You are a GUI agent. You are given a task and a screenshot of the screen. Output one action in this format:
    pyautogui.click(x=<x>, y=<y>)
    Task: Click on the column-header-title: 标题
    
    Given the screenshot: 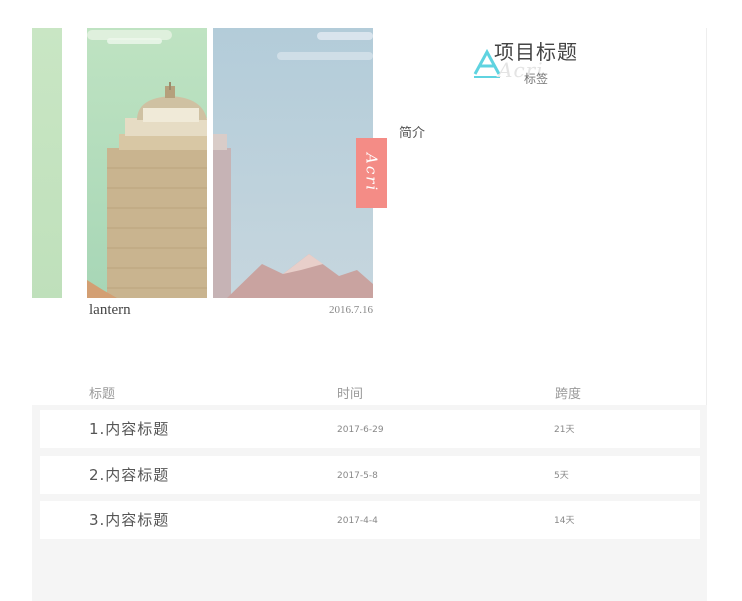 What is the action you would take?
    pyautogui.click(x=102, y=394)
    